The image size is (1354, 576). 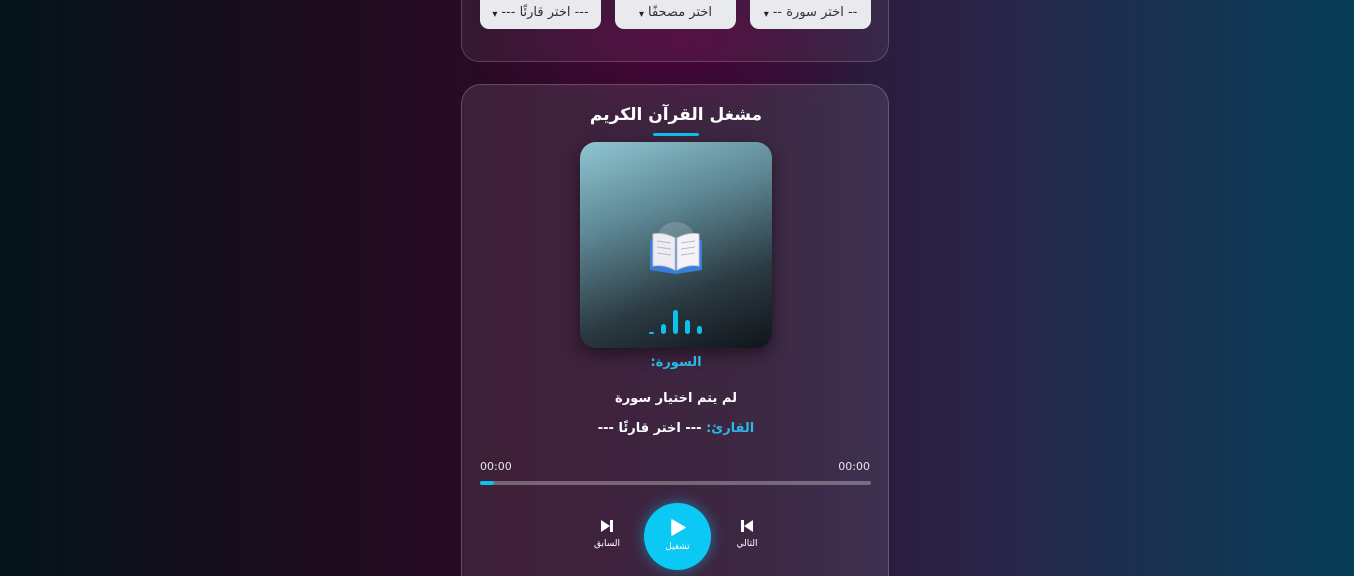 I want to click on reciter-info: القارئ: --- اختر قارئًا ---, so click(x=676, y=428).